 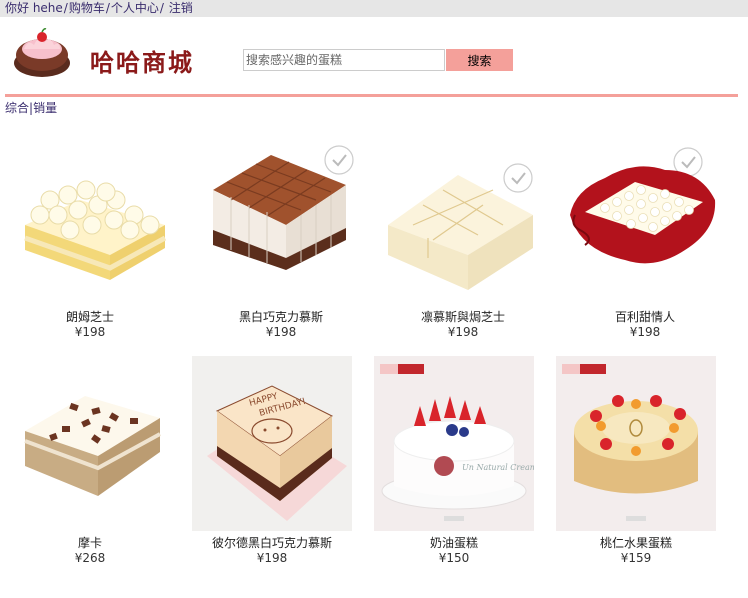 I want to click on product-card: Un Natural Cream 奶油蛋糕 ¥150, so click(x=454, y=461).